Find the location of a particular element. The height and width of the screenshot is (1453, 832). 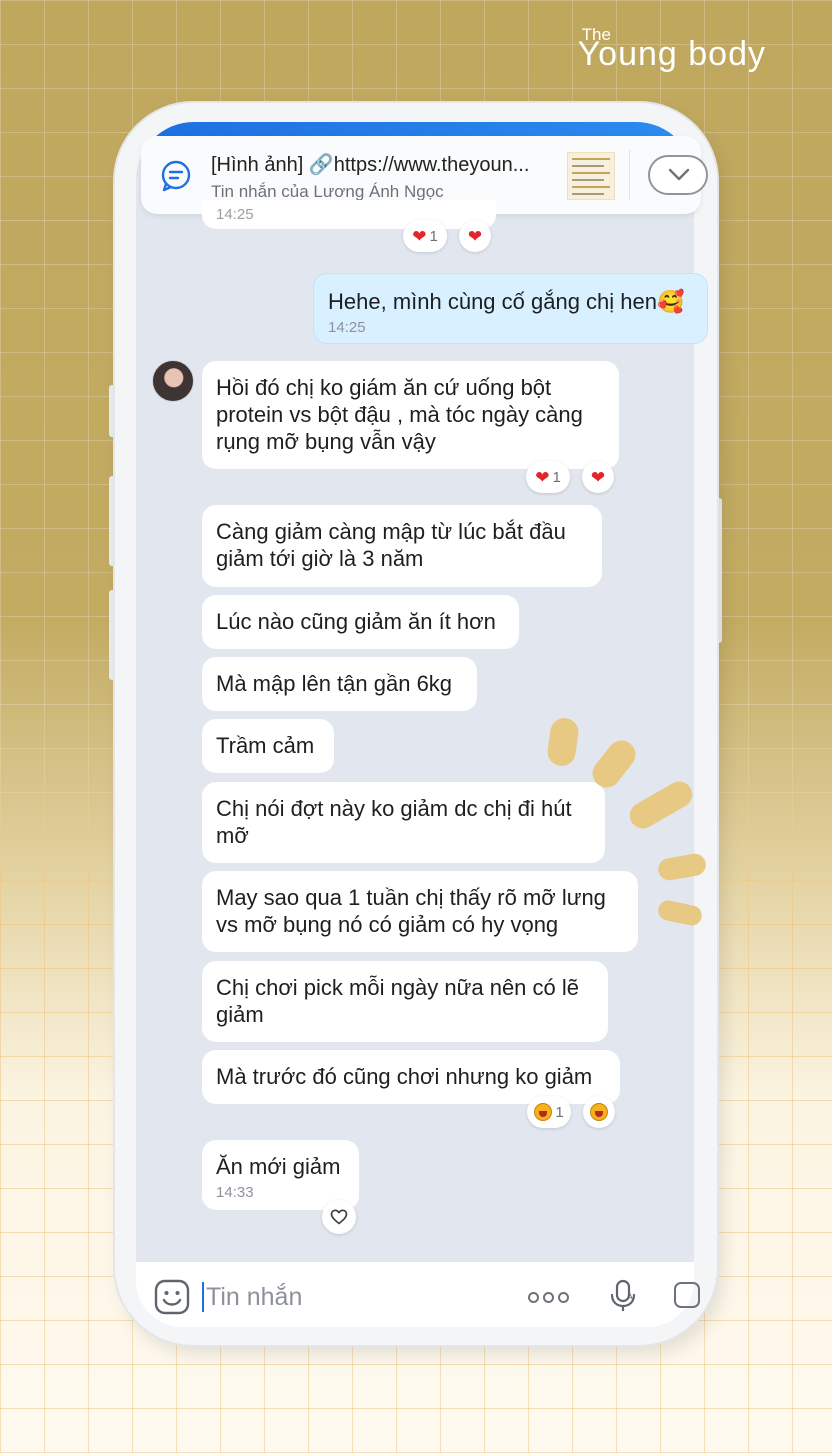

message-text: Chị nói đợt này ko giảm dc chị đi hút mỡ is located at coordinates (394, 822).